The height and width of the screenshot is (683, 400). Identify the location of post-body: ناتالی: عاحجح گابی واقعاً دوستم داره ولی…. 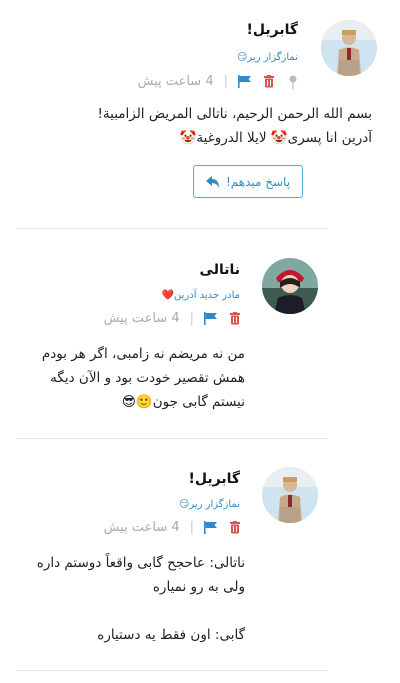
(140, 599).